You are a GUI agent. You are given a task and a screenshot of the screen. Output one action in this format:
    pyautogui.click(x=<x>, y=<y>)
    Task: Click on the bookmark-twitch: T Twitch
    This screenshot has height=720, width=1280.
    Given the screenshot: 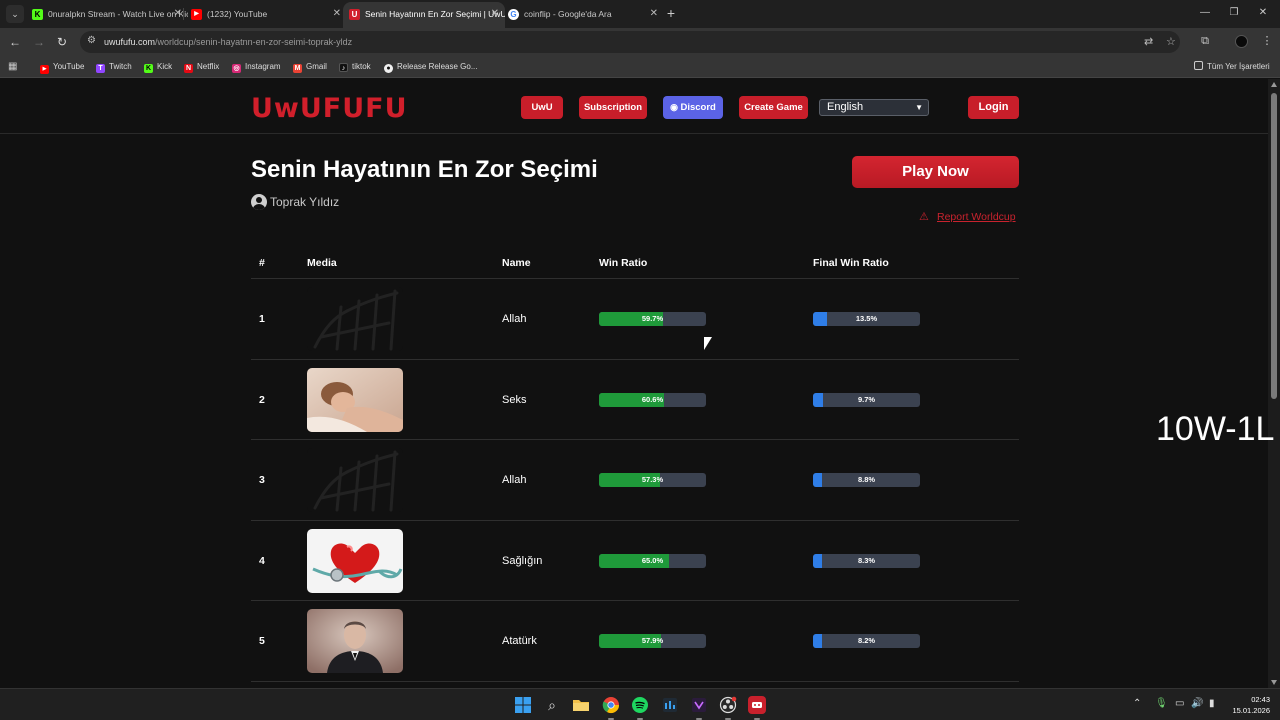 What is the action you would take?
    pyautogui.click(x=114, y=66)
    